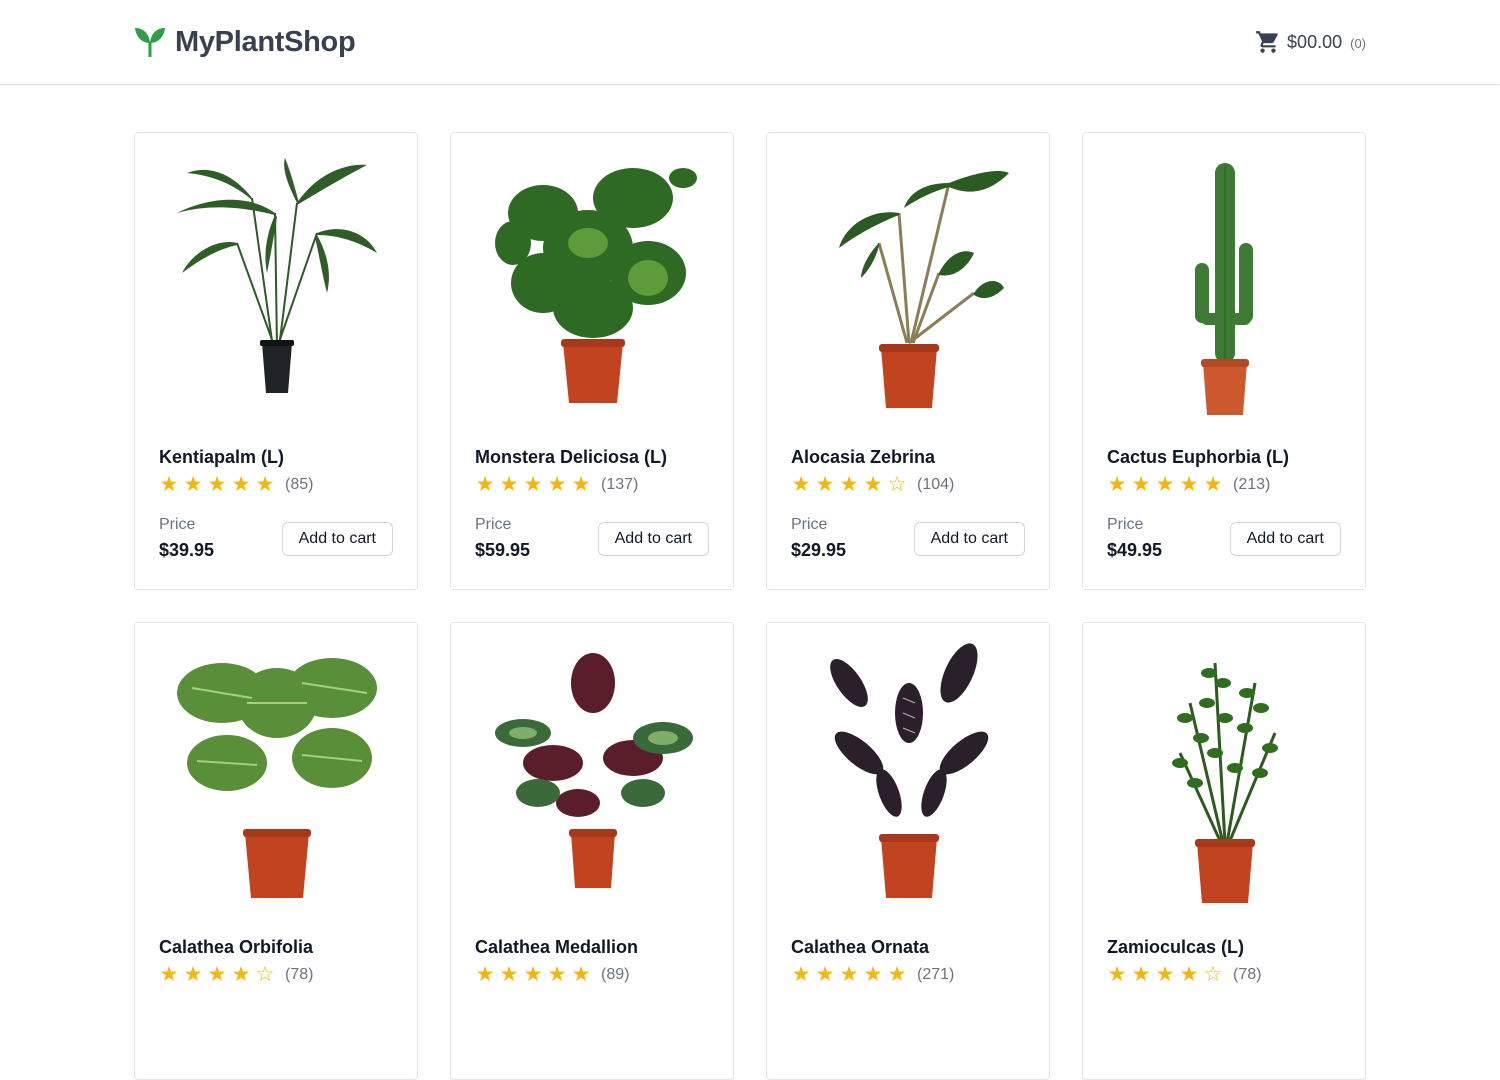  Describe the element at coordinates (936, 974) in the screenshot. I see `rating-count: (271)` at that location.